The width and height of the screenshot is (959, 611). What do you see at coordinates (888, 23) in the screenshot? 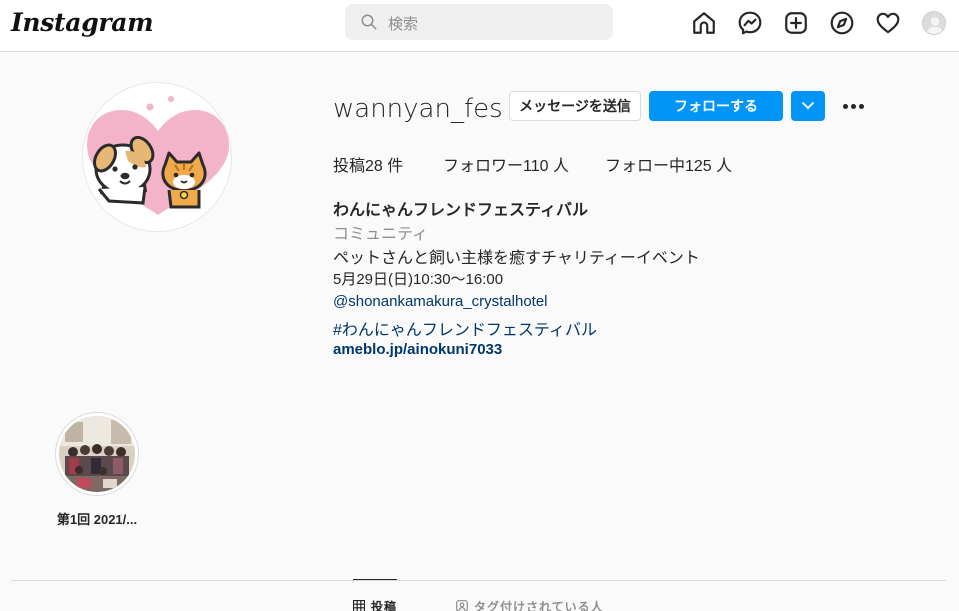
I see `activity-heart-icon` at bounding box center [888, 23].